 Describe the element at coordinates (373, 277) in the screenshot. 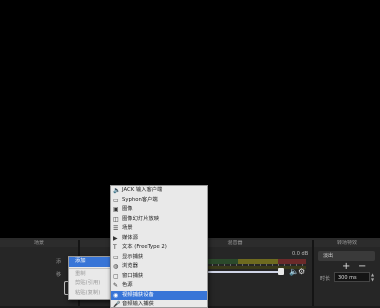

I see `duration-spinner: ▲ ▼` at that location.